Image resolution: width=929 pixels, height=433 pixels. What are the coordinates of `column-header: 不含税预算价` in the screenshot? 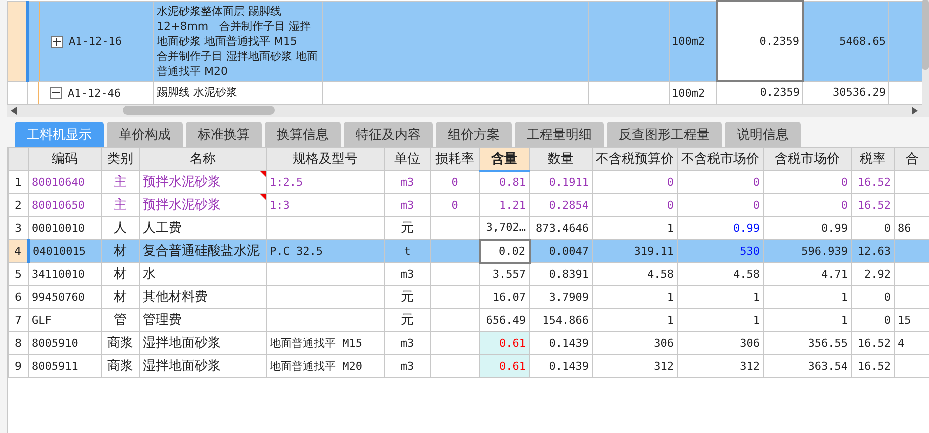 It's located at (635, 159).